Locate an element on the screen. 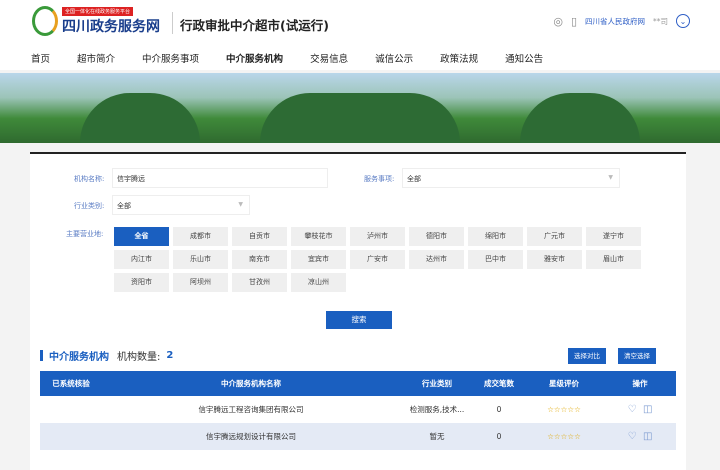  wechat-icon: ◎ is located at coordinates (558, 21).